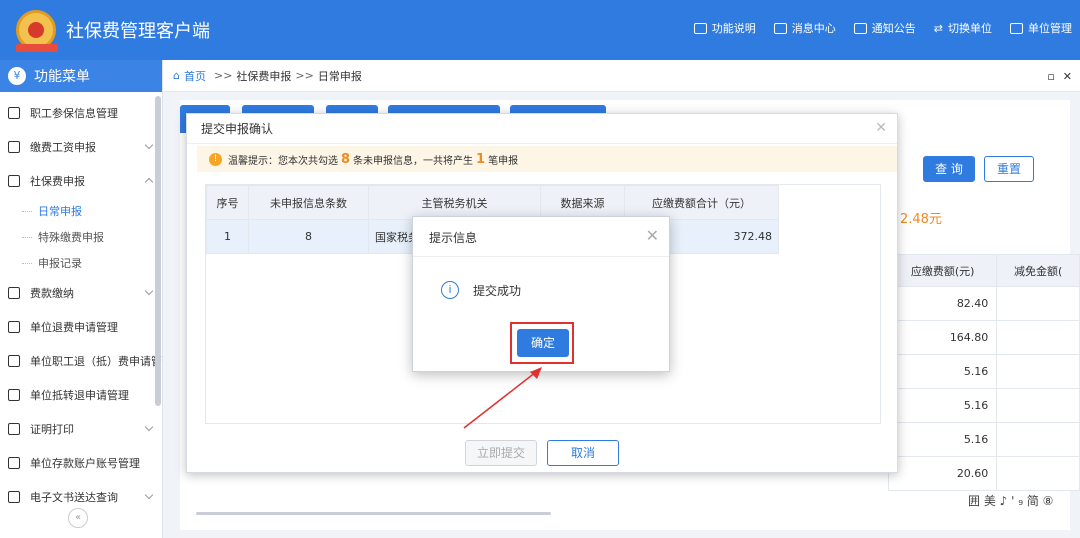 This screenshot has width=1080, height=538. I want to click on menu-label: 社保费申报, so click(57, 181).